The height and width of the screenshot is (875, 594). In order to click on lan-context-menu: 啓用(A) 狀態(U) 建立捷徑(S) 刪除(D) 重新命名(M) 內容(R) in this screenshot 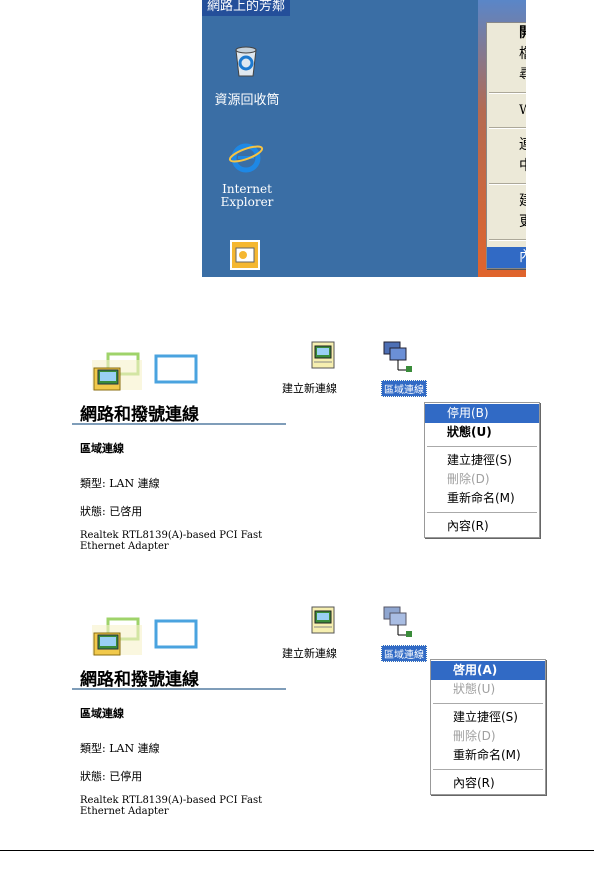, I will do `click(488, 727)`.